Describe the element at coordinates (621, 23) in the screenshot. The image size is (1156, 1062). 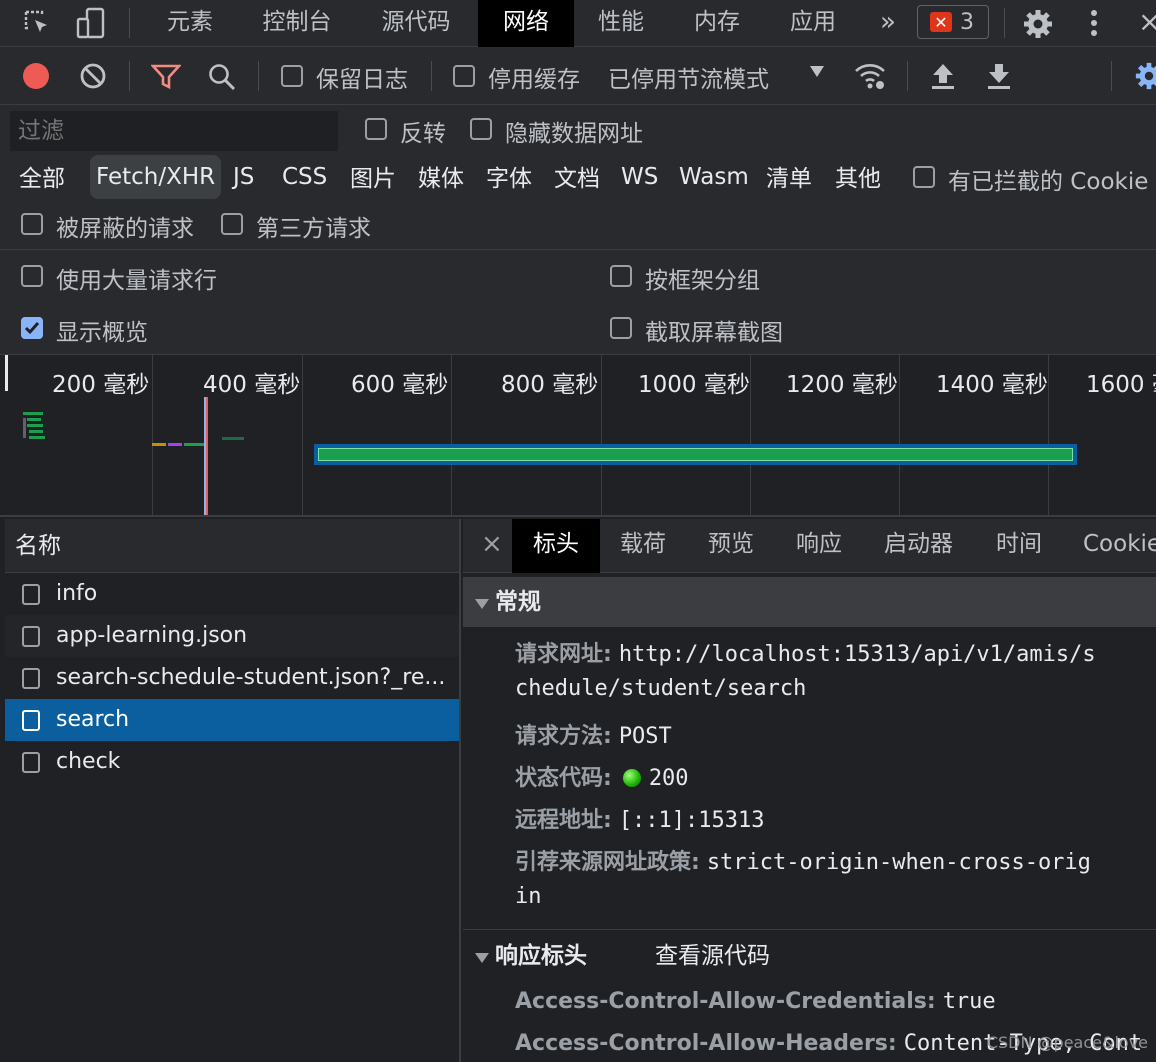
I see `tab-performance: 性能` at that location.